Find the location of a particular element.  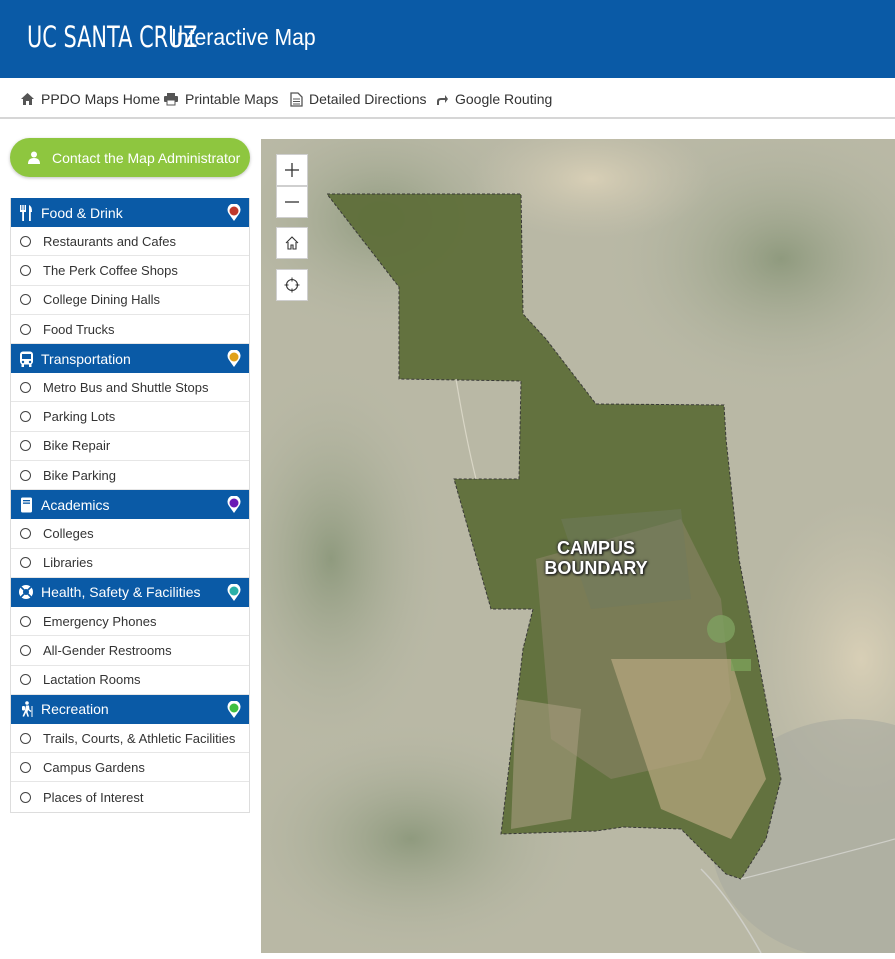

nav-google-routing: Google Routing is located at coordinates (493, 99).